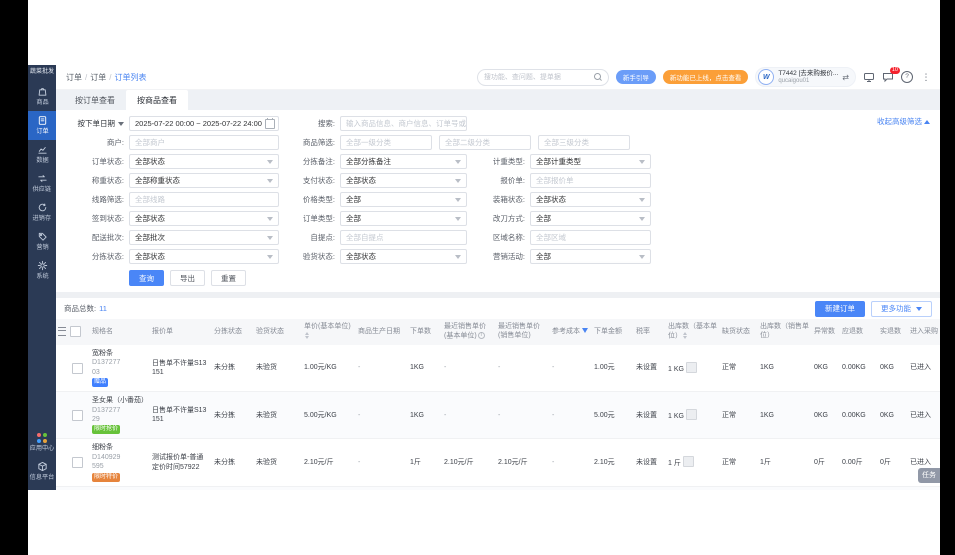 The height and width of the screenshot is (555, 955). Describe the element at coordinates (107, 237) in the screenshot. I see `delivery-batch-label: 配送批次:` at that location.